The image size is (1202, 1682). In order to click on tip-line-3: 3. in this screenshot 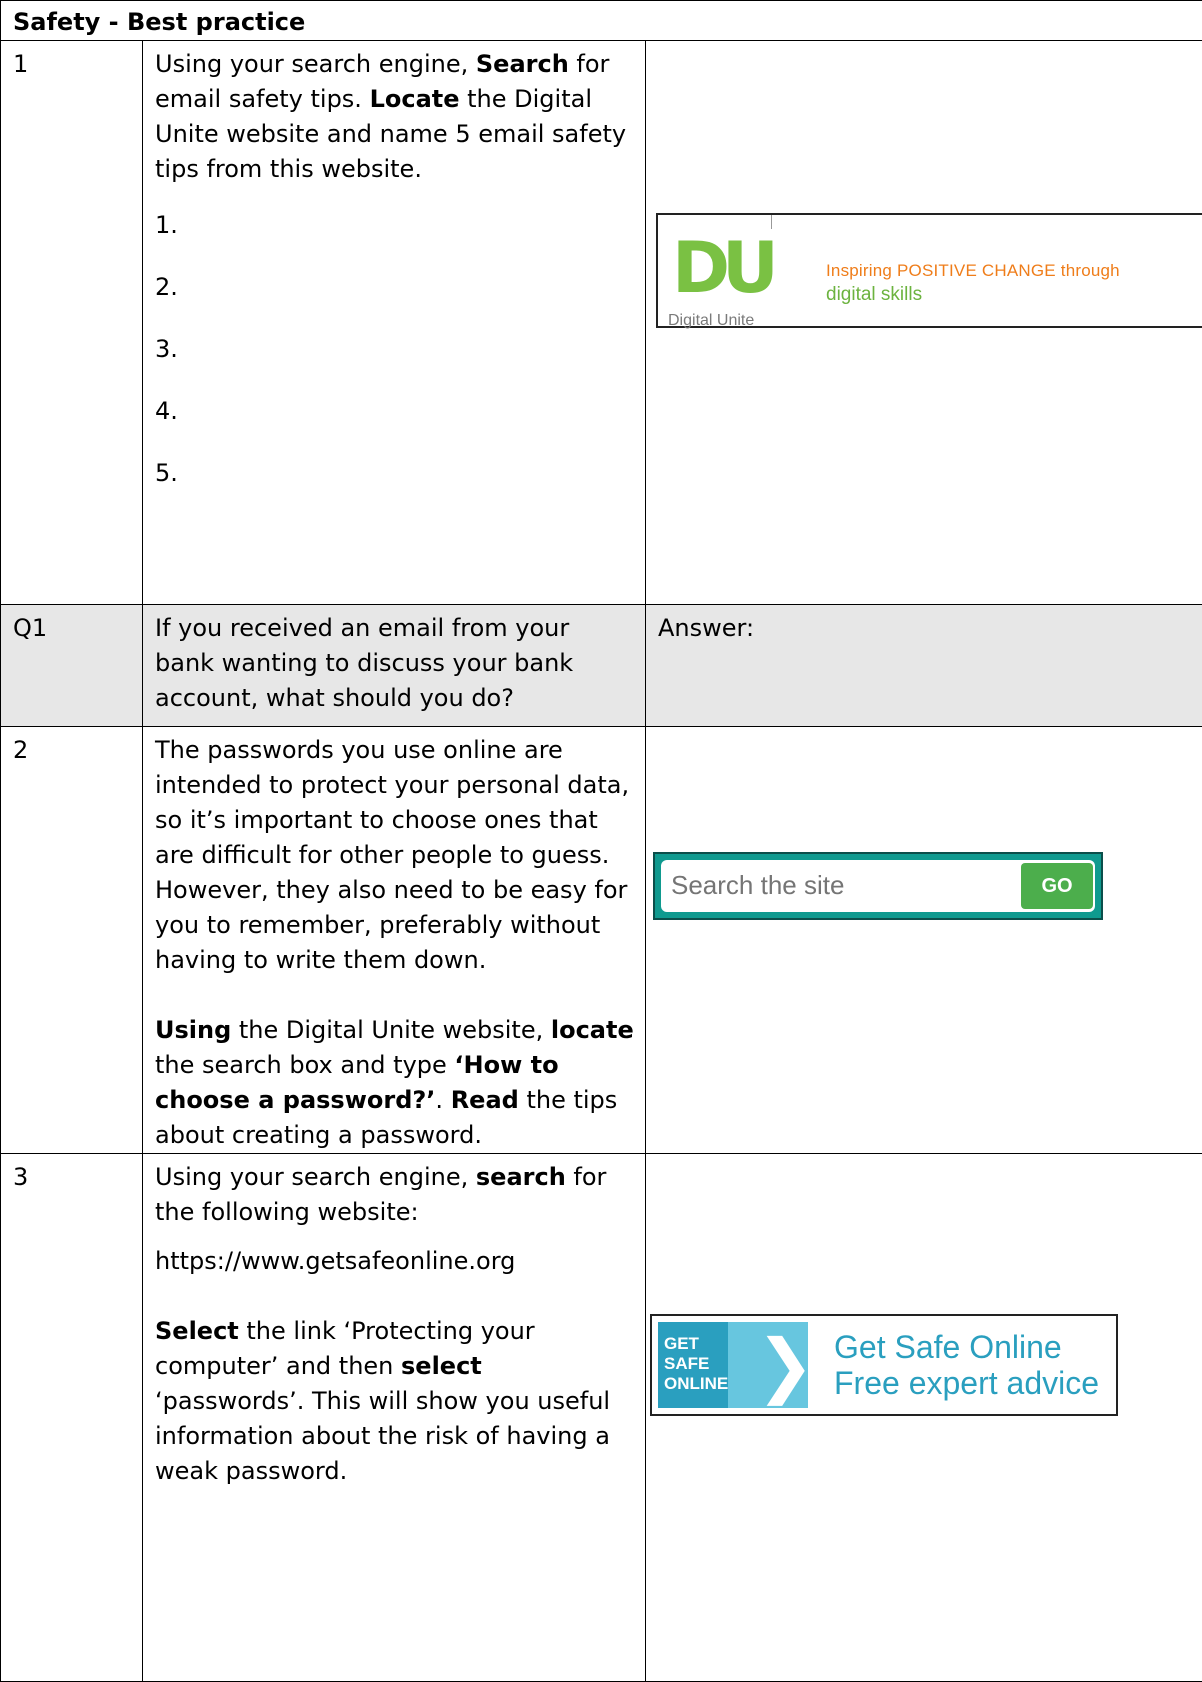, I will do `click(166, 349)`.